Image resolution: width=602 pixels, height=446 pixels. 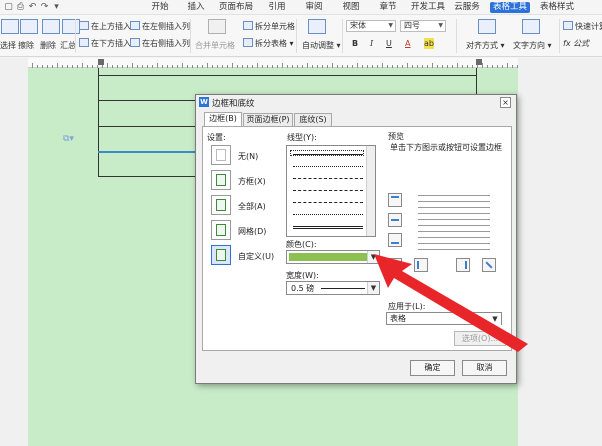 What do you see at coordinates (388, 7) in the screenshot?
I see `tab-chapter: 章节` at bounding box center [388, 7].